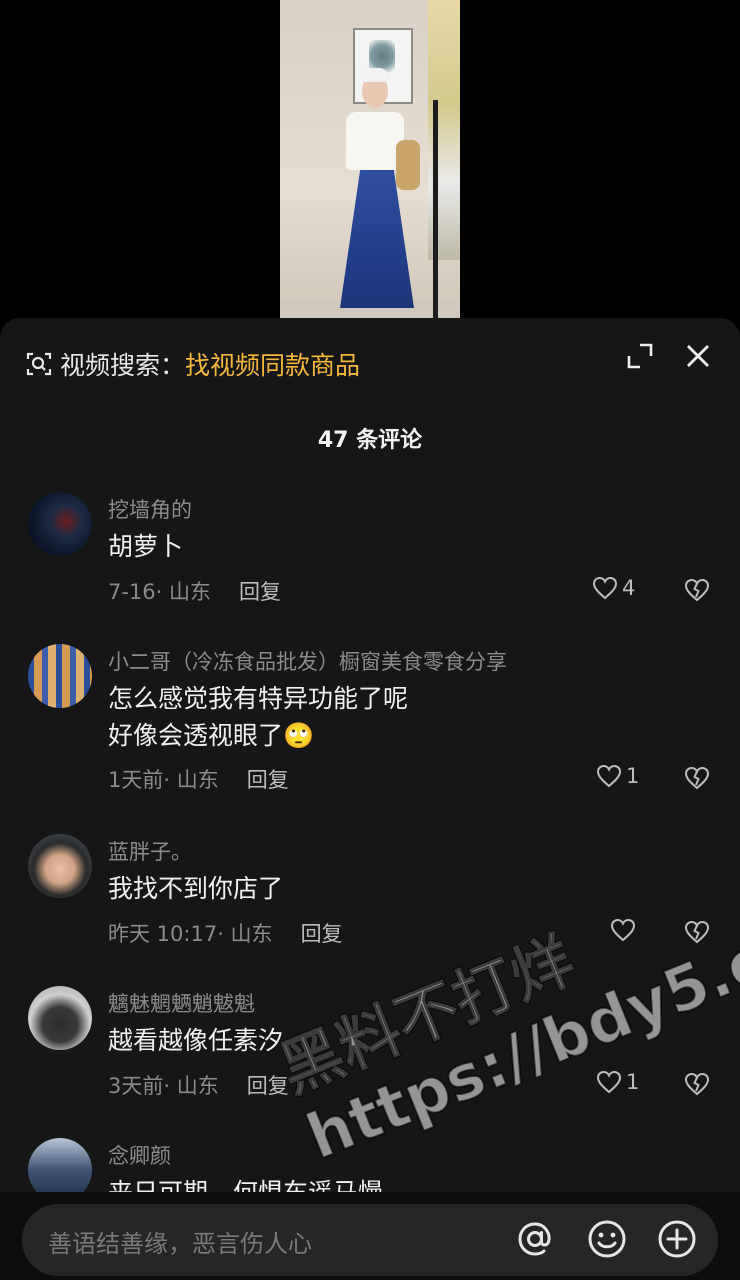 The image size is (740, 1280). I want to click on comment-text-line: 越看越像任素汐, so click(196, 1040).